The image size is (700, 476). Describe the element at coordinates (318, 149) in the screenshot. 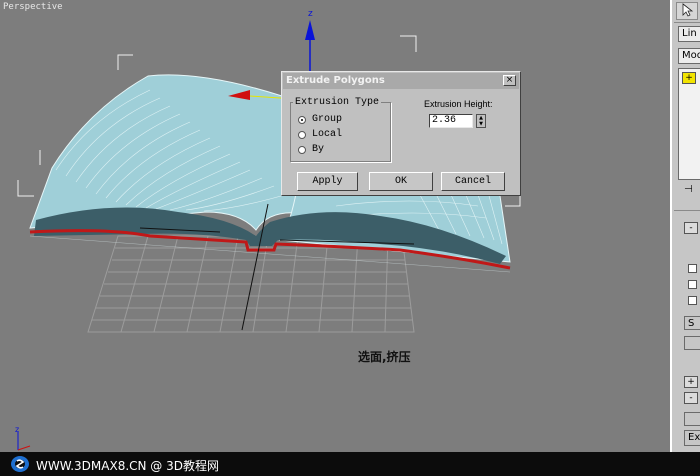

I see `radio-by-label: By` at that location.